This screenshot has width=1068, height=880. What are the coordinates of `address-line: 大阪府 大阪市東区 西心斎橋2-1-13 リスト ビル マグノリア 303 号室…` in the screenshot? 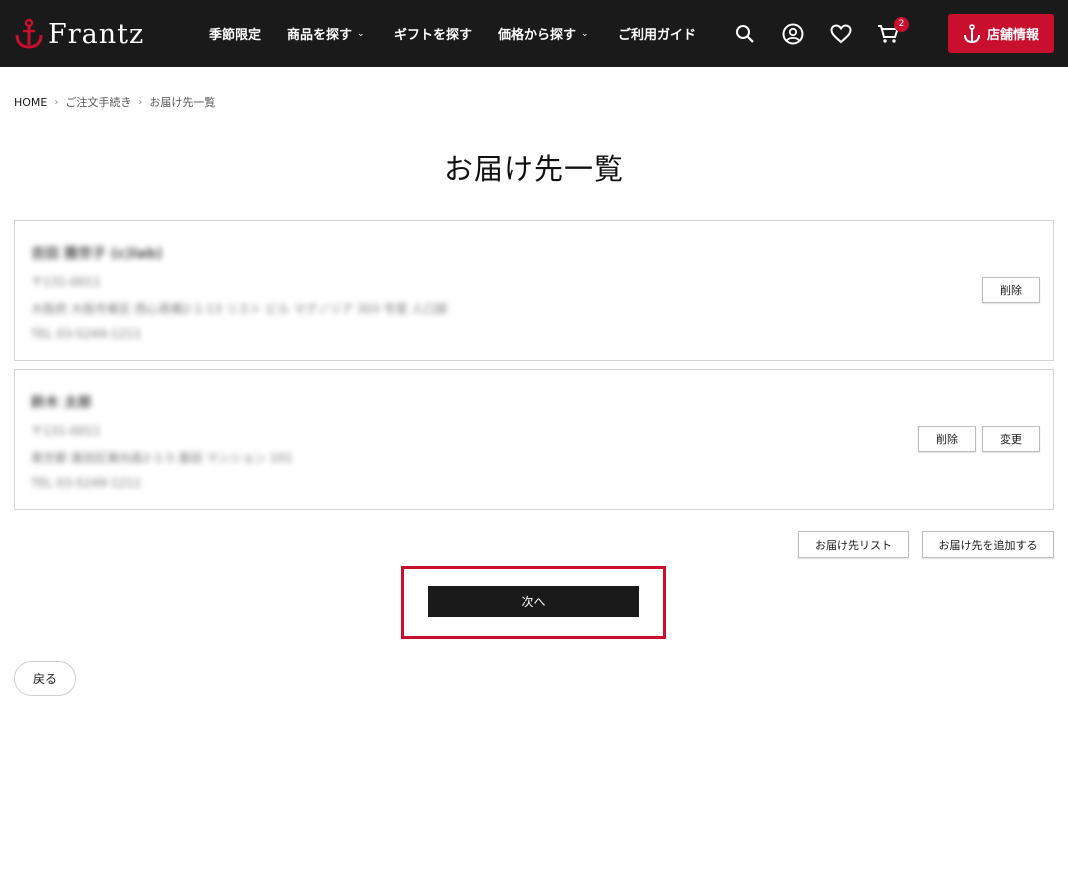 It's located at (239, 309).